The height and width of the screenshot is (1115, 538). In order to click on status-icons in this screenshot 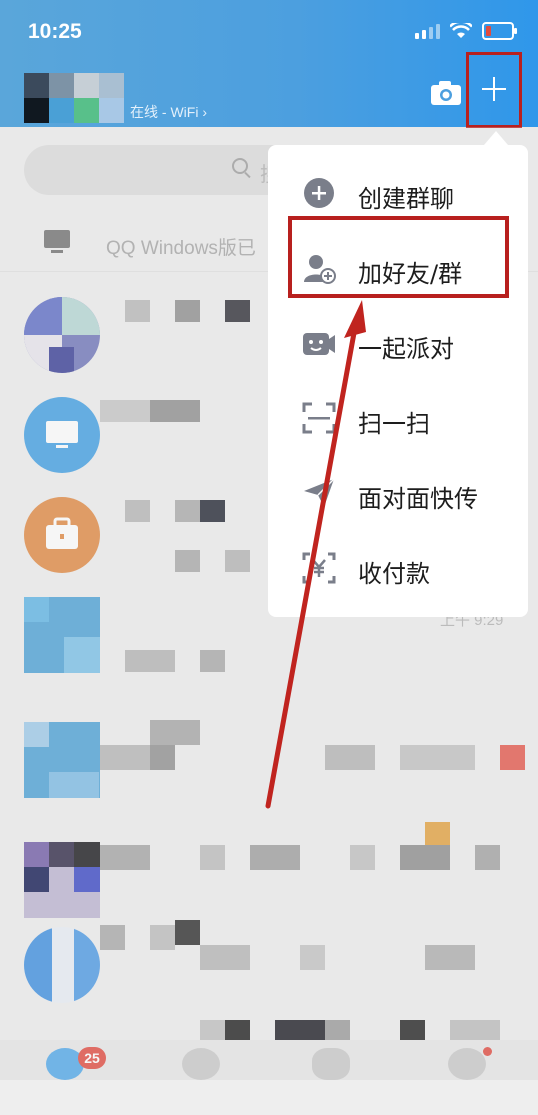, I will do `click(466, 31)`.